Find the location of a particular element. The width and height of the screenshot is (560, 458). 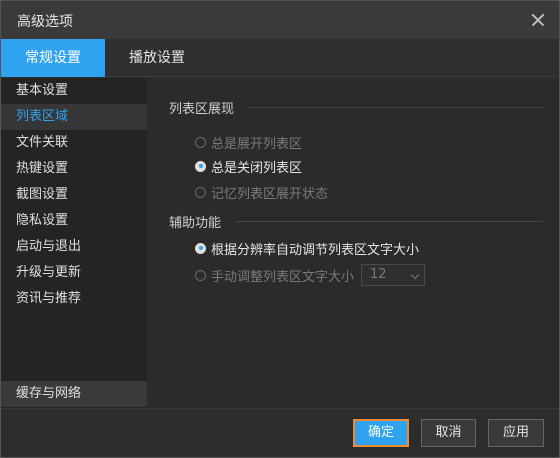

close-icon is located at coordinates (538, 20).